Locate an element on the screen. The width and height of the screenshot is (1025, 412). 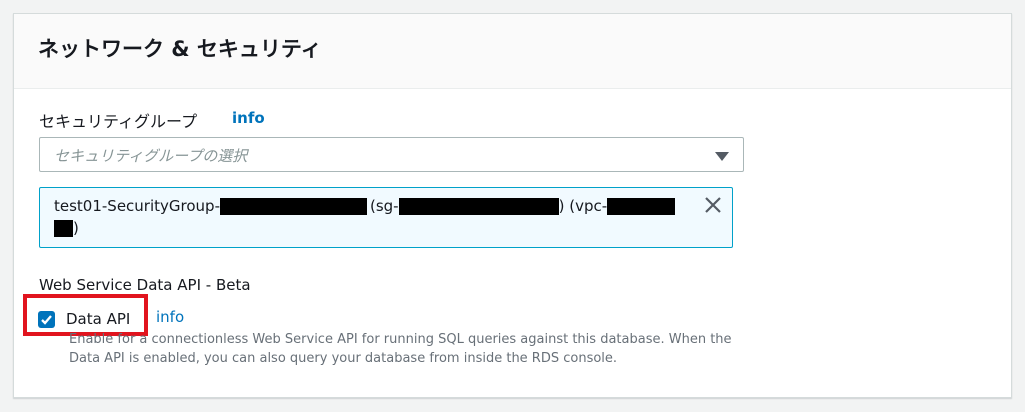
panel-title: ネットワーク & セキュリティ is located at coordinates (180, 49).